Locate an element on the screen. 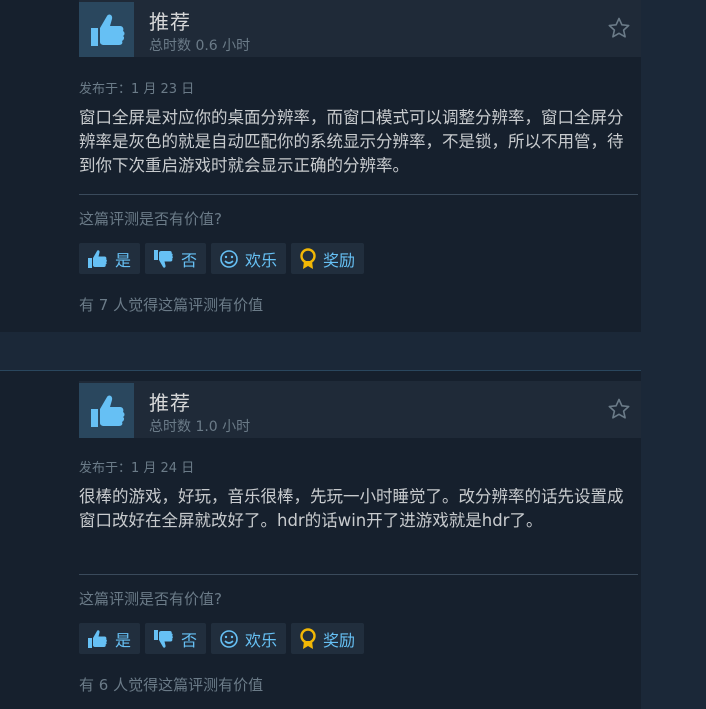 The image size is (706, 709). review-header: 推荐 总时数 1.0 小时 is located at coordinates (360, 409).